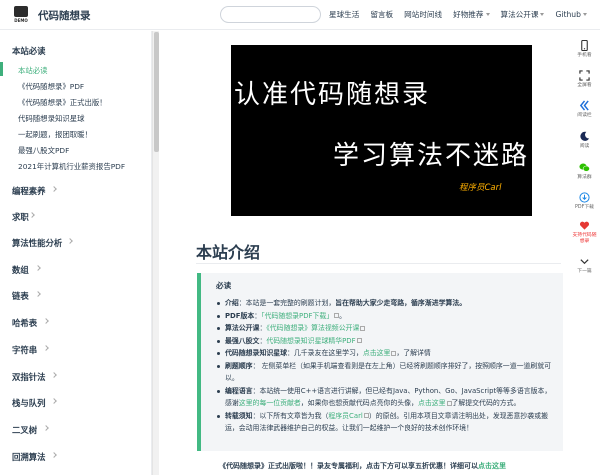 This screenshot has width=600, height=475. I want to click on pdf-download-link: 「代码随想录PDF下载」, so click(297, 316).